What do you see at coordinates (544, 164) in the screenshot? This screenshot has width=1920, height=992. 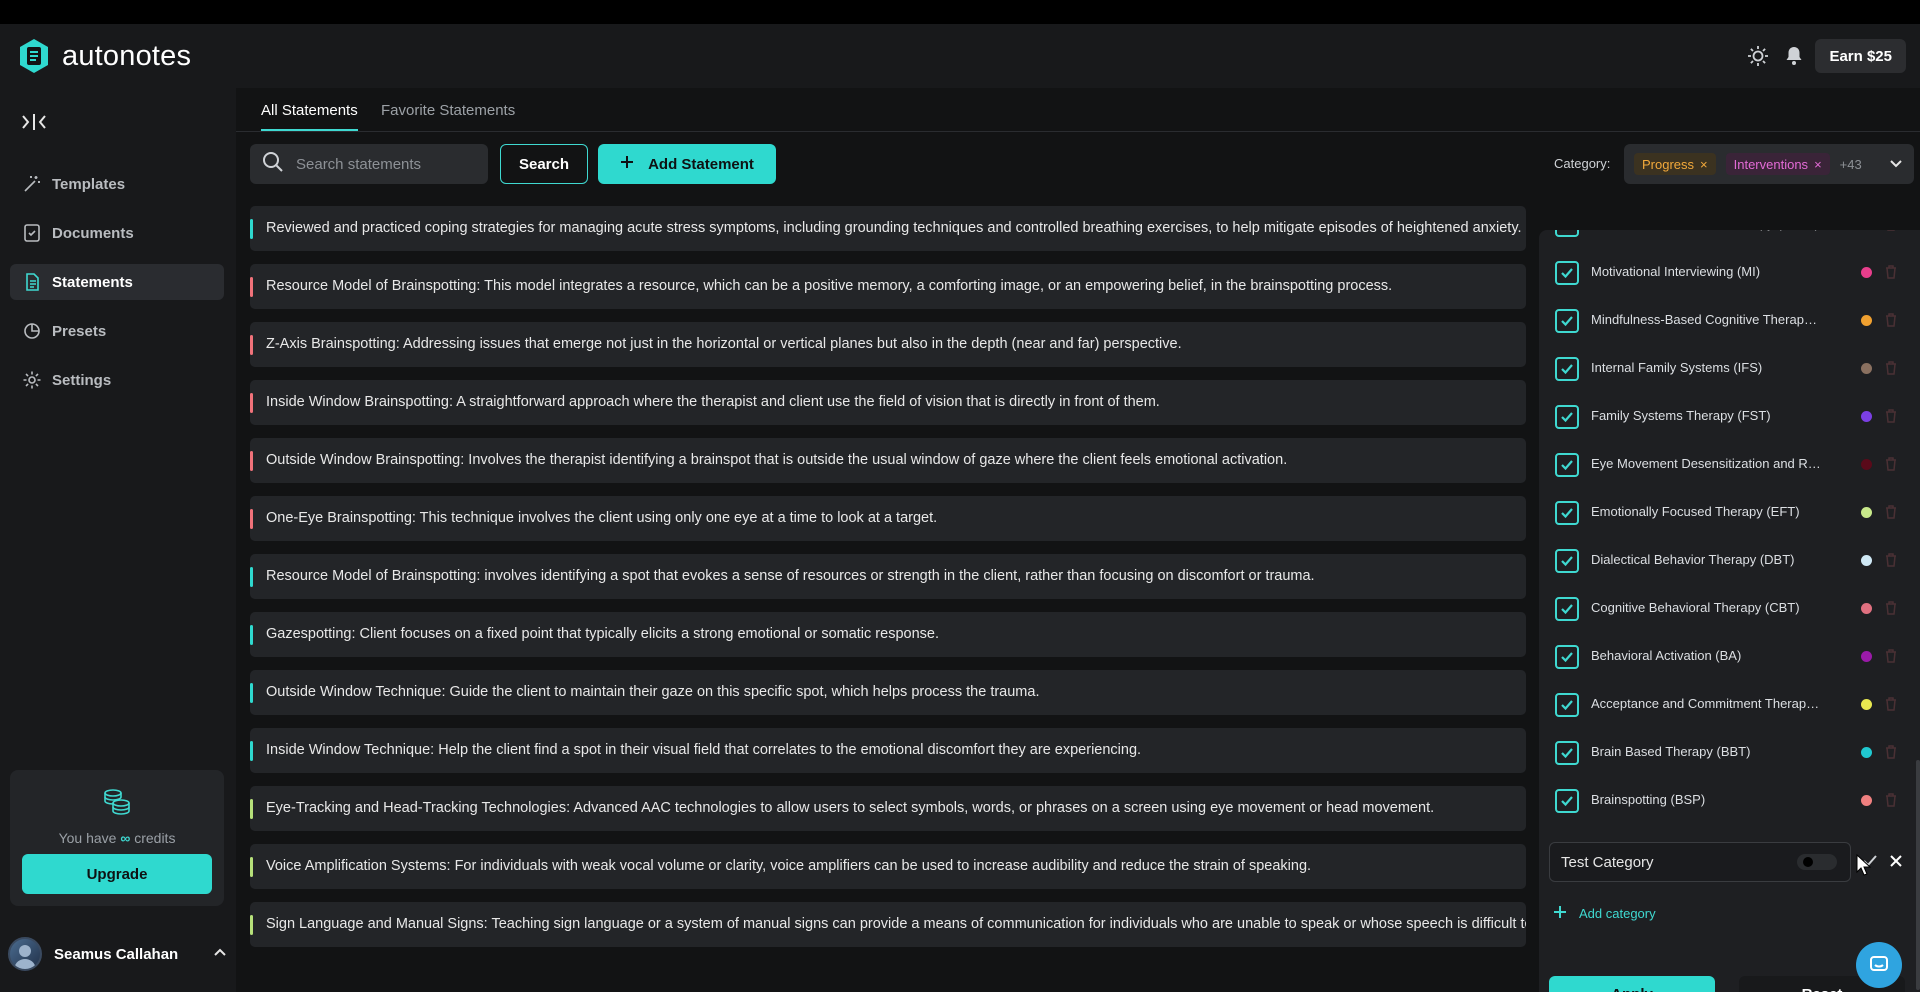 I see `search-button: Search` at bounding box center [544, 164].